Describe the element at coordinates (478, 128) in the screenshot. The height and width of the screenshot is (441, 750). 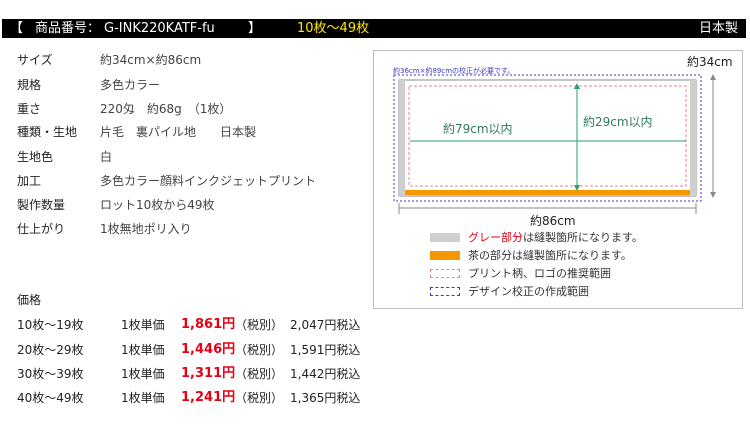
I see `inner-width-label: 約79cm以内` at that location.